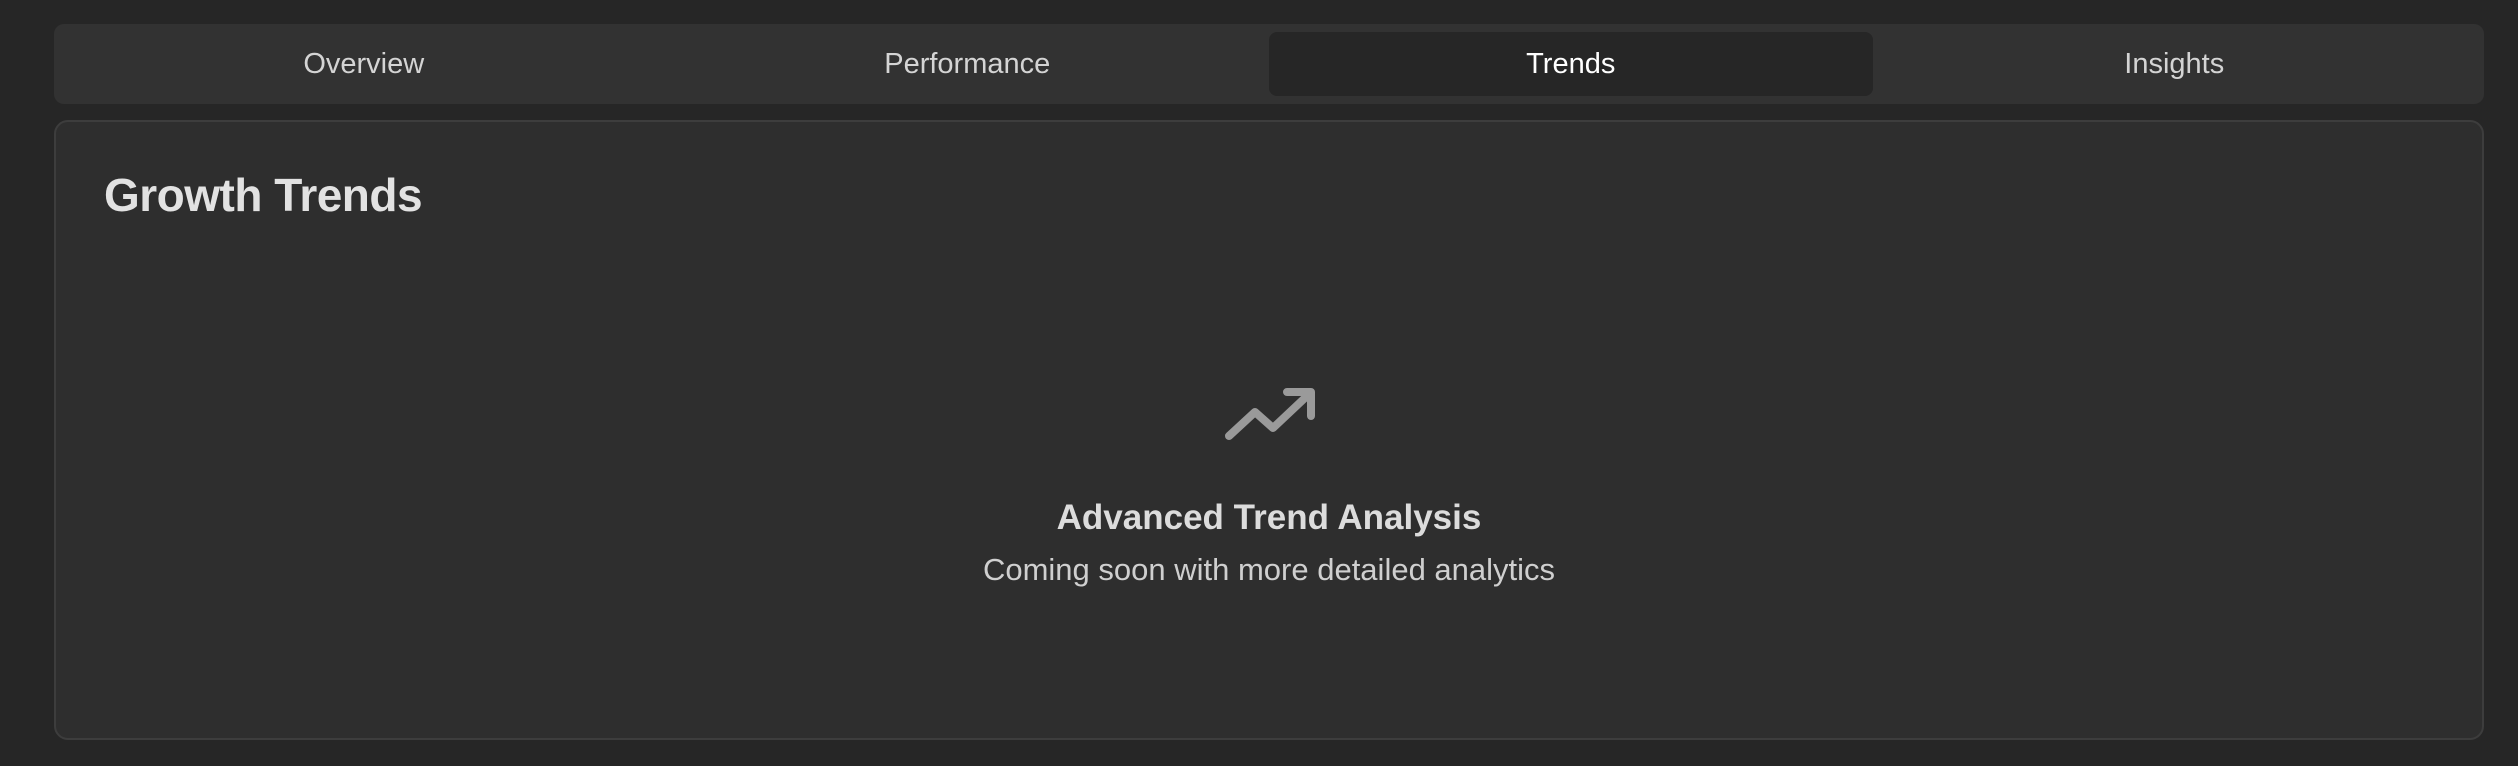 This screenshot has height=766, width=2518. What do you see at coordinates (263, 195) in the screenshot?
I see `card-title: Growth Trends` at bounding box center [263, 195].